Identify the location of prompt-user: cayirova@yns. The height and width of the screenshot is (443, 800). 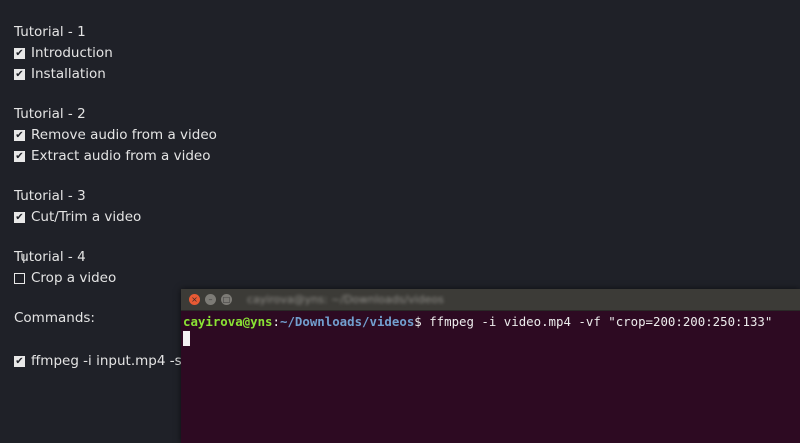
(228, 321).